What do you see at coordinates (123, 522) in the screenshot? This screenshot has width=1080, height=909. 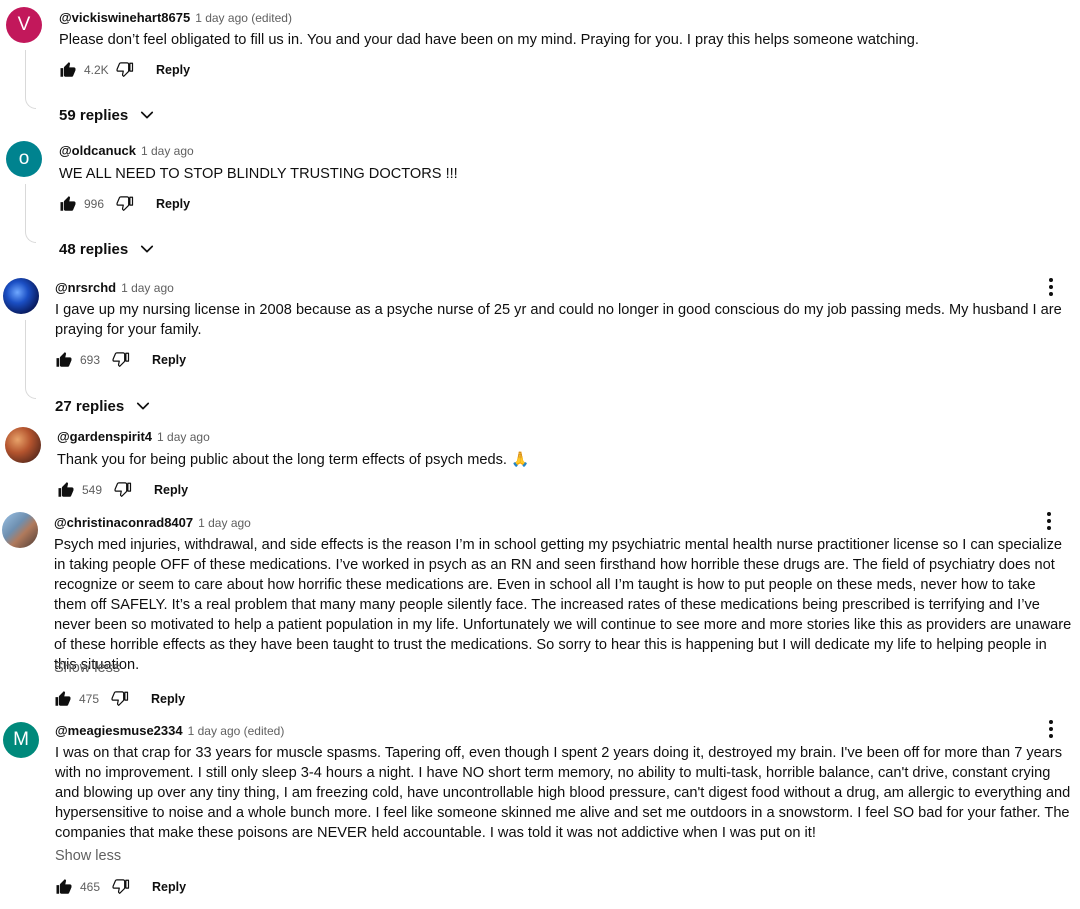 I see `author-name: @christinaconrad8407` at bounding box center [123, 522].